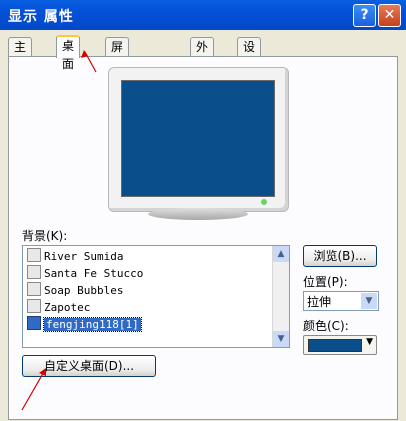 Image resolution: width=406 pixels, height=421 pixels. Describe the element at coordinates (85, 273) in the screenshot. I see `list-item: Santa Fe Stucco` at that location.